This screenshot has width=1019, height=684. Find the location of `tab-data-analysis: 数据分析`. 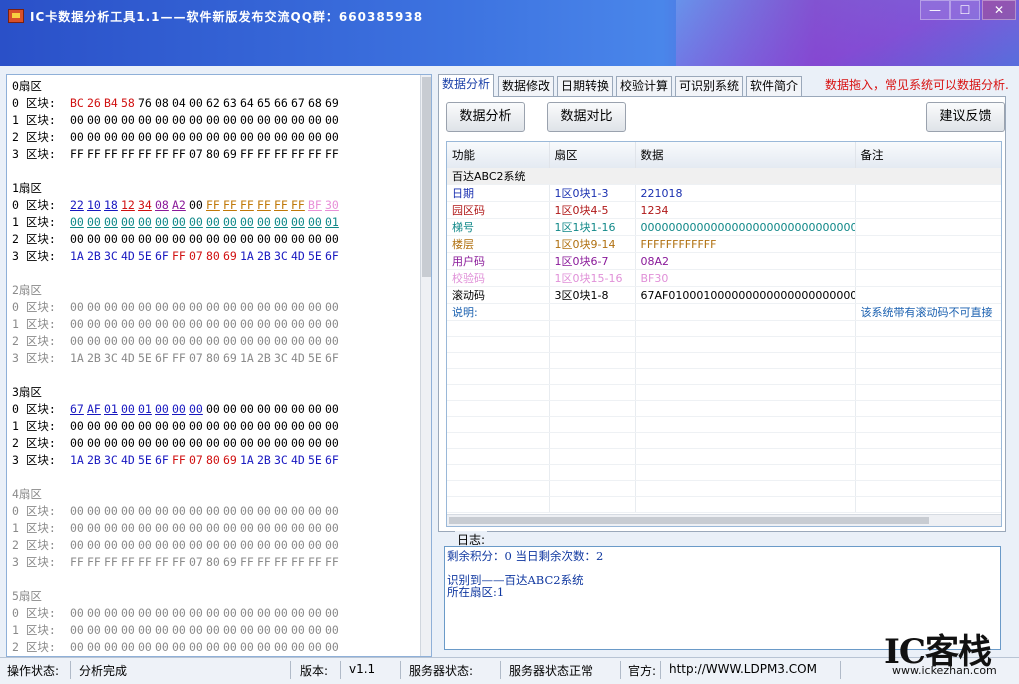

tab-data-analysis: 数据分析 is located at coordinates (466, 85).